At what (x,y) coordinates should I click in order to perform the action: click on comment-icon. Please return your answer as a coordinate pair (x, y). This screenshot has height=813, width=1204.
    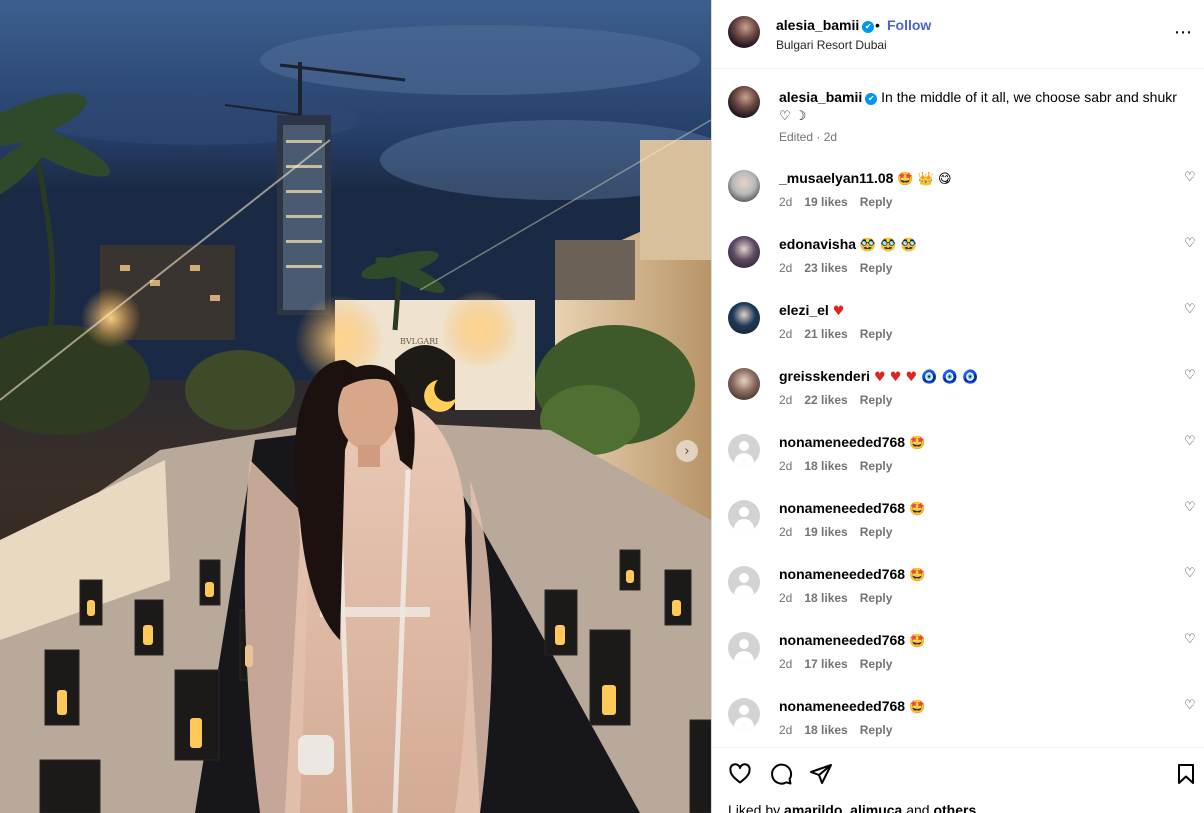
    Looking at the image, I should click on (781, 774).